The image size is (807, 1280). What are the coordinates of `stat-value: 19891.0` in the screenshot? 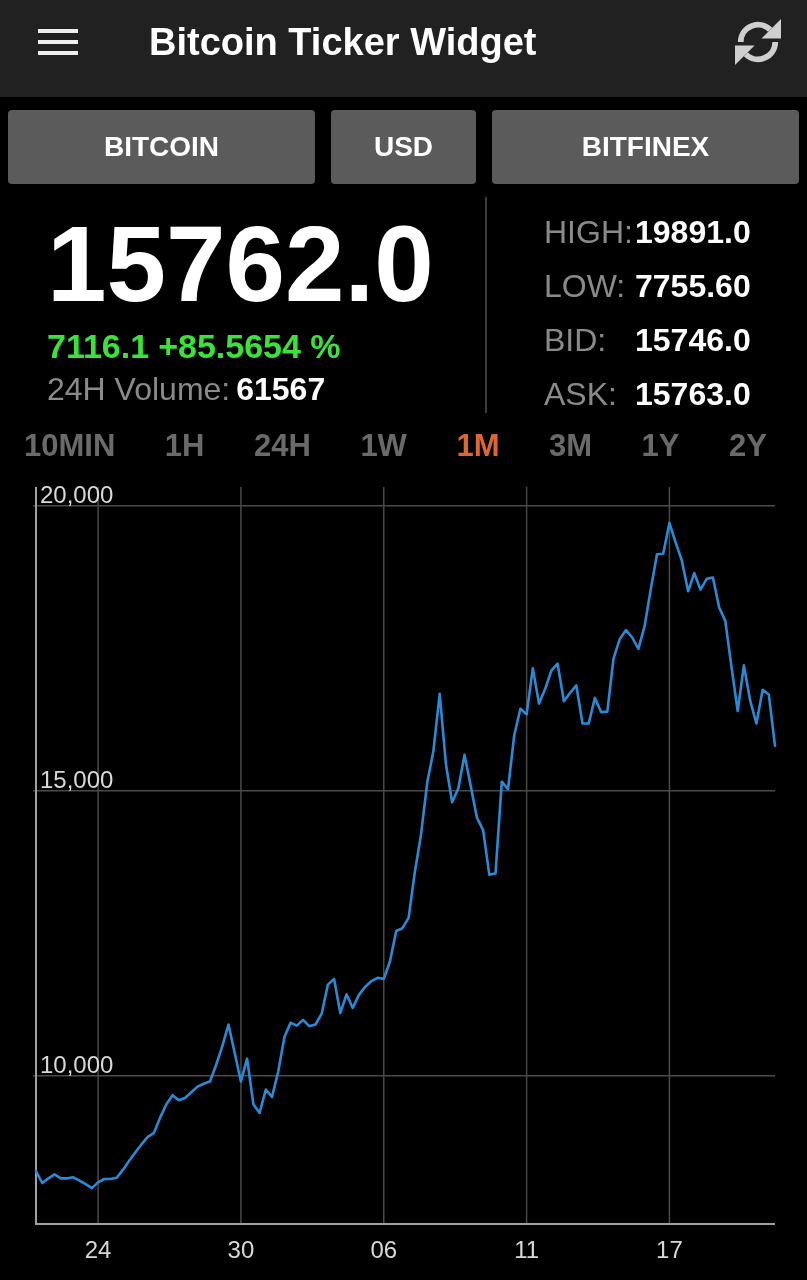 It's located at (693, 232).